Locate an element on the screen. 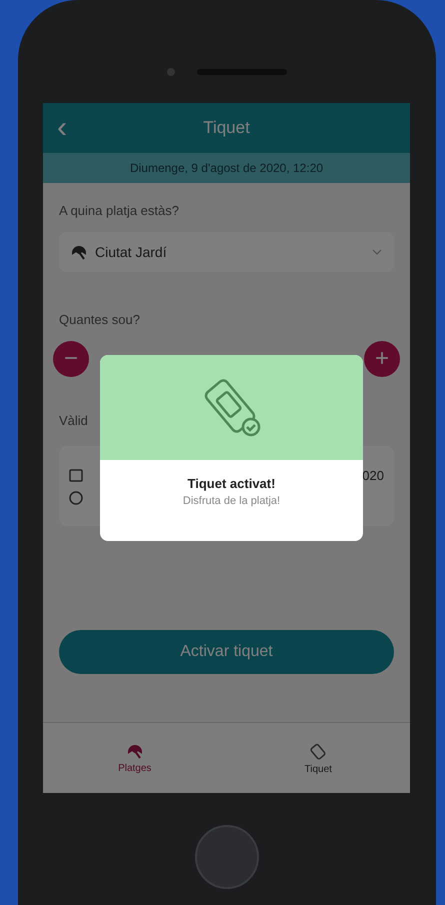 The height and width of the screenshot is (905, 445). date-subtitle: Diumenge, 9 d'agost de 2020, 12:20 is located at coordinates (226, 168).